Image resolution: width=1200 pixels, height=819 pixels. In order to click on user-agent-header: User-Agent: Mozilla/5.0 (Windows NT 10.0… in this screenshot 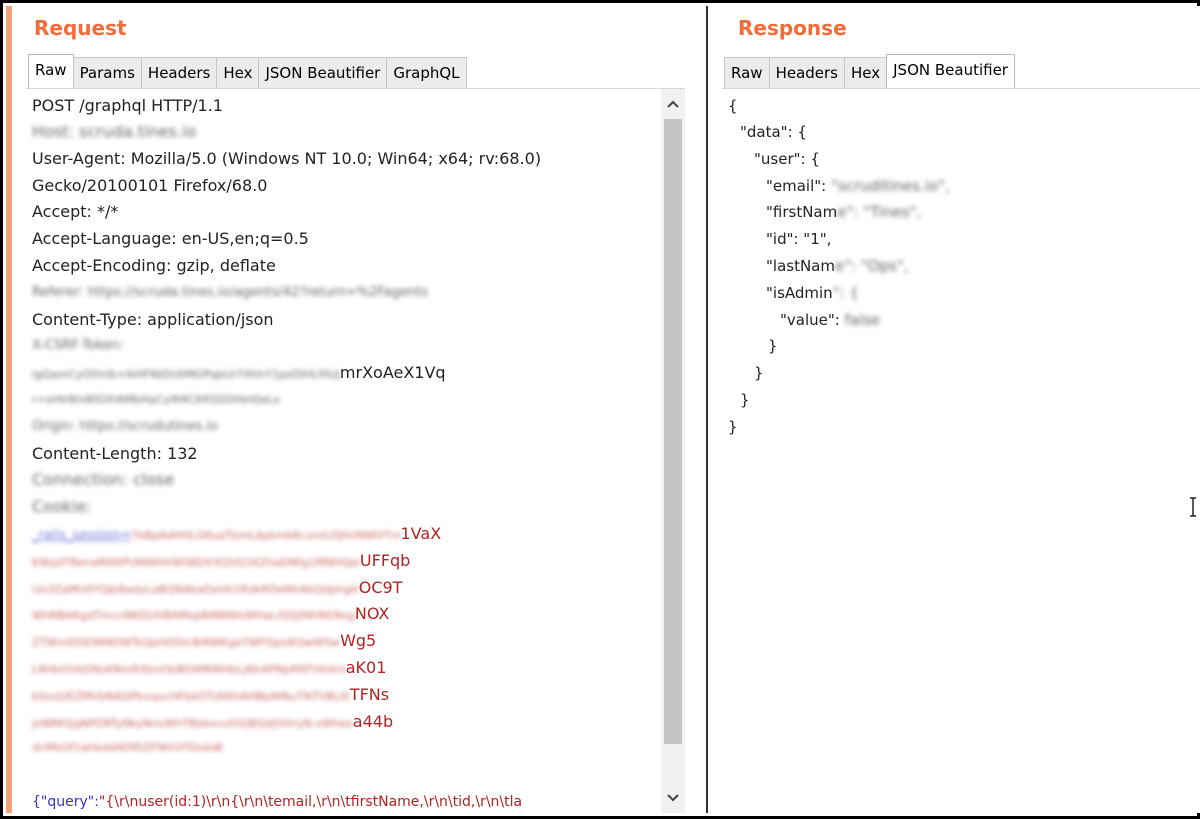, I will do `click(287, 158)`.